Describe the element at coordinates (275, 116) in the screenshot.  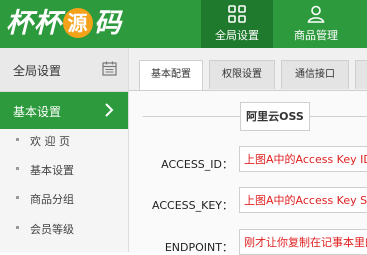
I see `section-title: 阿里云OSS` at that location.